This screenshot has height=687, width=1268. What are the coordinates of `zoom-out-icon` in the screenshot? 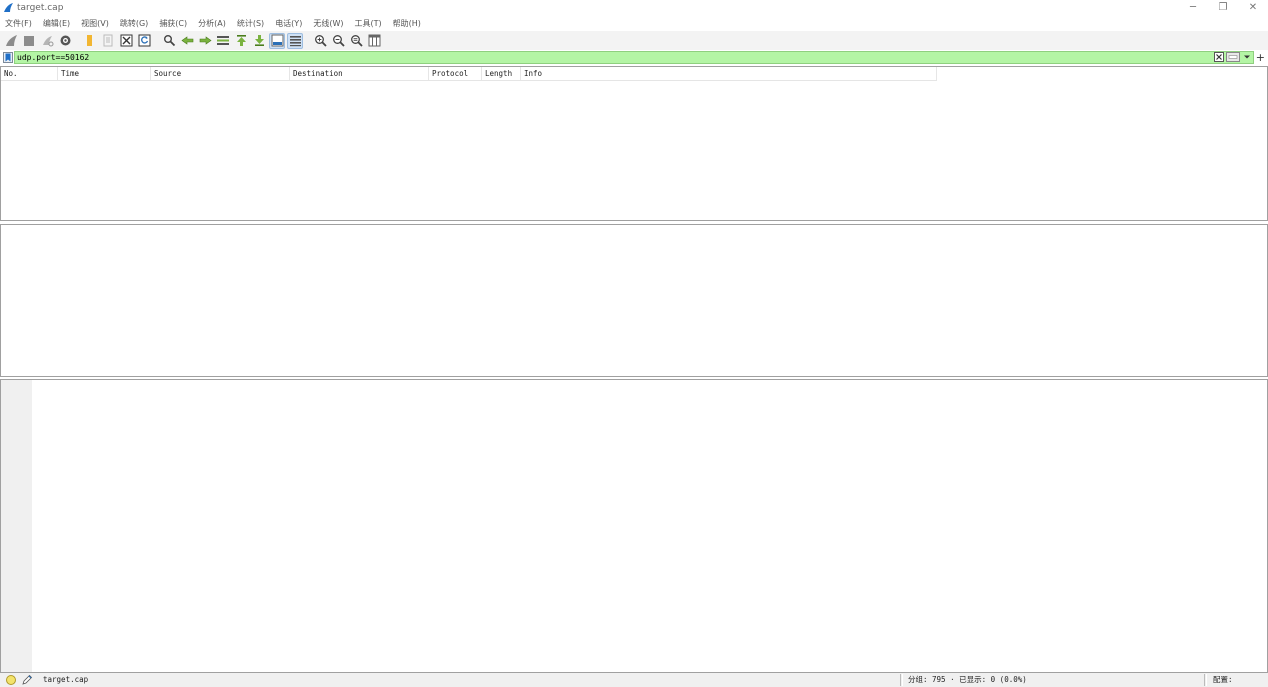 It's located at (338, 41).